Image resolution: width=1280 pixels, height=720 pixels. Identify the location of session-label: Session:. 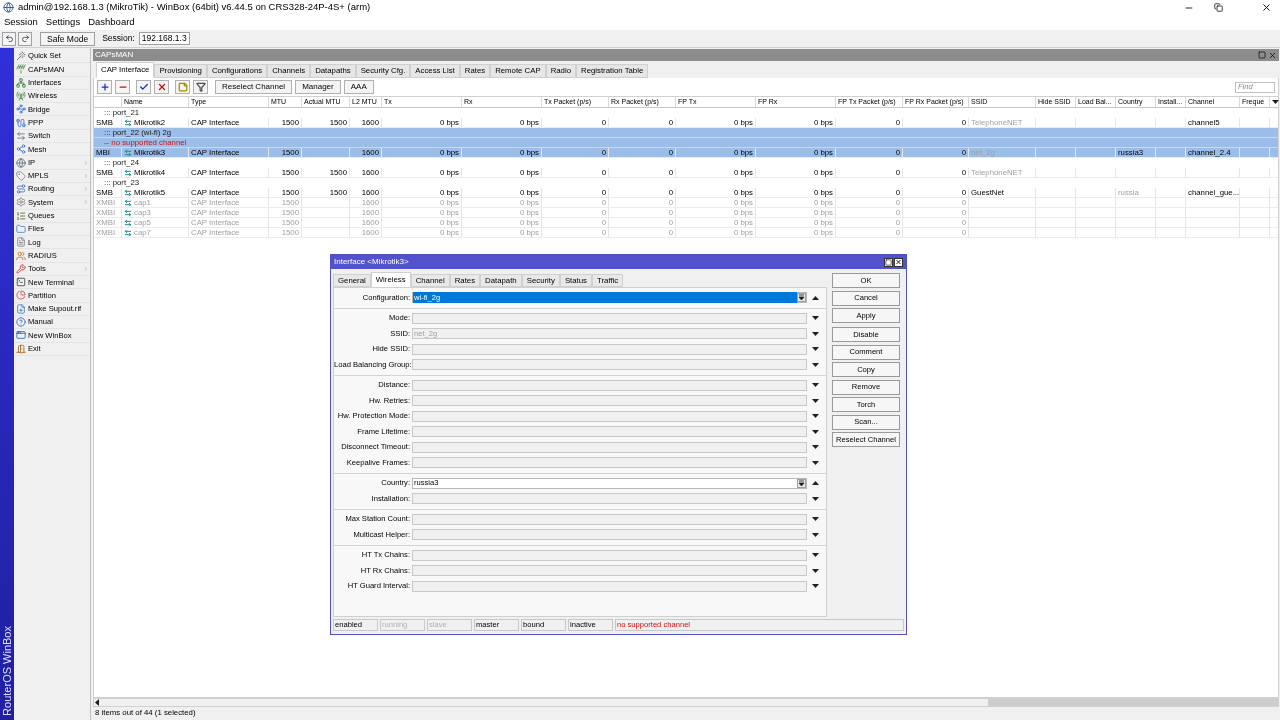
(118, 38).